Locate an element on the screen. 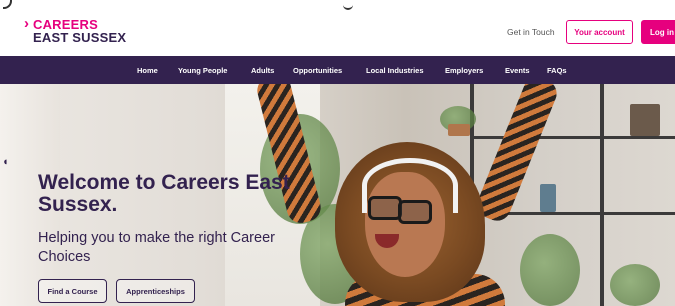 This screenshot has width=675, height=306. nav-item-opportunities: Opportunities is located at coordinates (317, 70).